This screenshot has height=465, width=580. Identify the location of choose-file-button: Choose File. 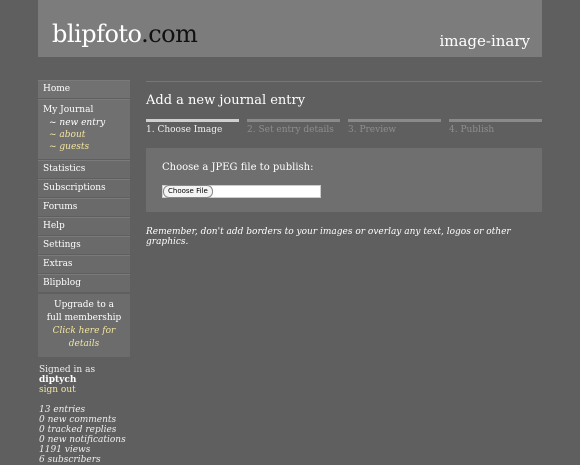
(188, 191).